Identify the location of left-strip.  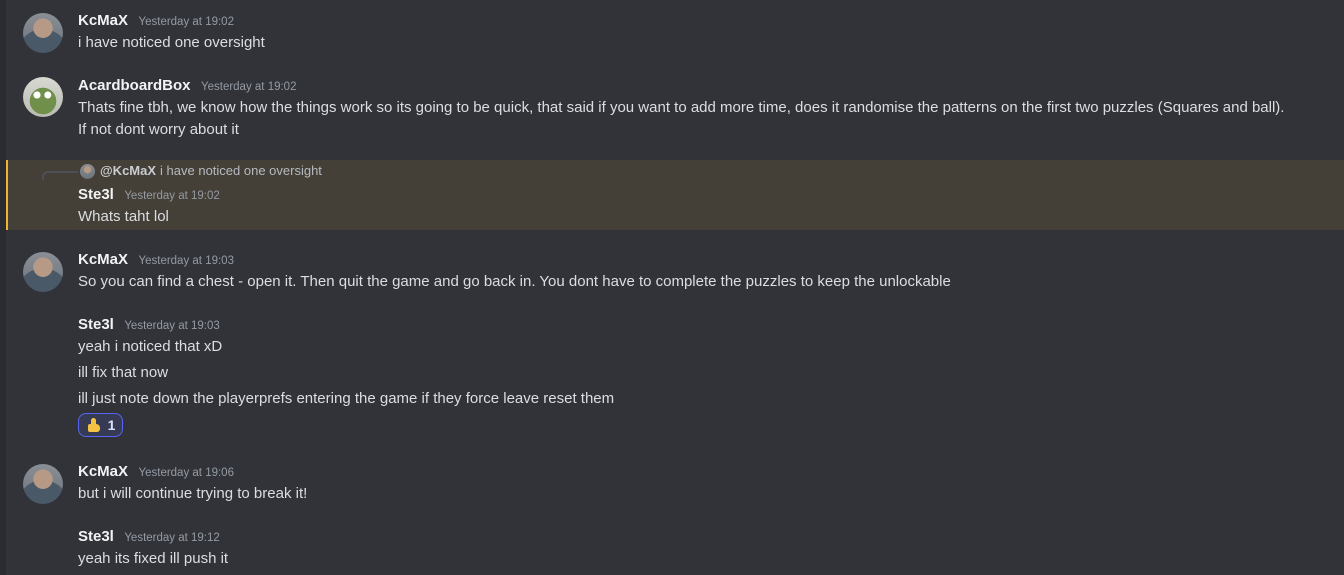
(3, 287).